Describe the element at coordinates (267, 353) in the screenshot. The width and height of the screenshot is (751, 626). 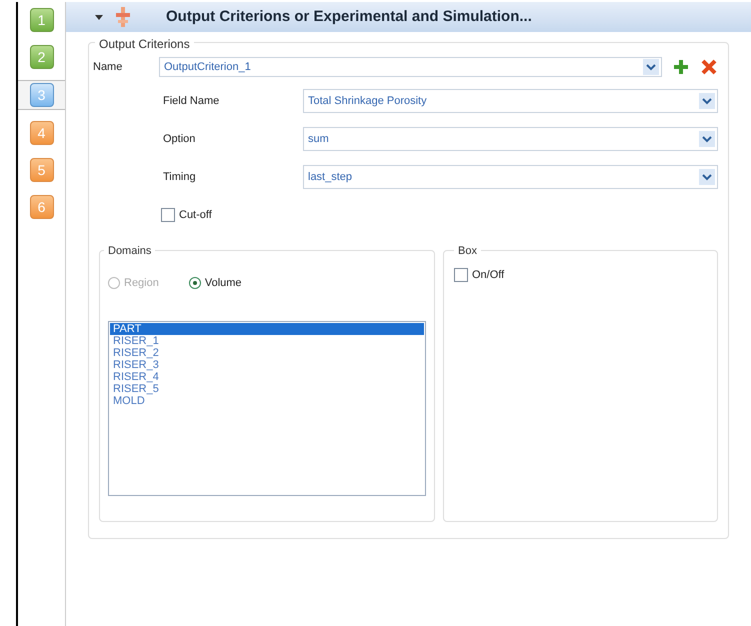
I see `list-item: RISER_2` at that location.